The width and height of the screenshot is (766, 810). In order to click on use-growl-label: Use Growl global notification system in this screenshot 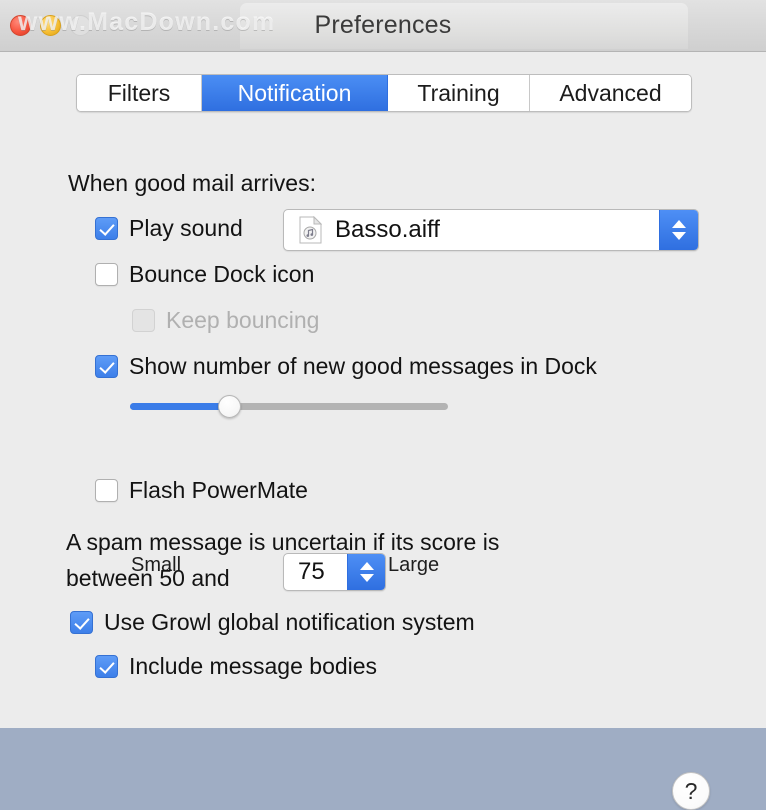, I will do `click(289, 622)`.